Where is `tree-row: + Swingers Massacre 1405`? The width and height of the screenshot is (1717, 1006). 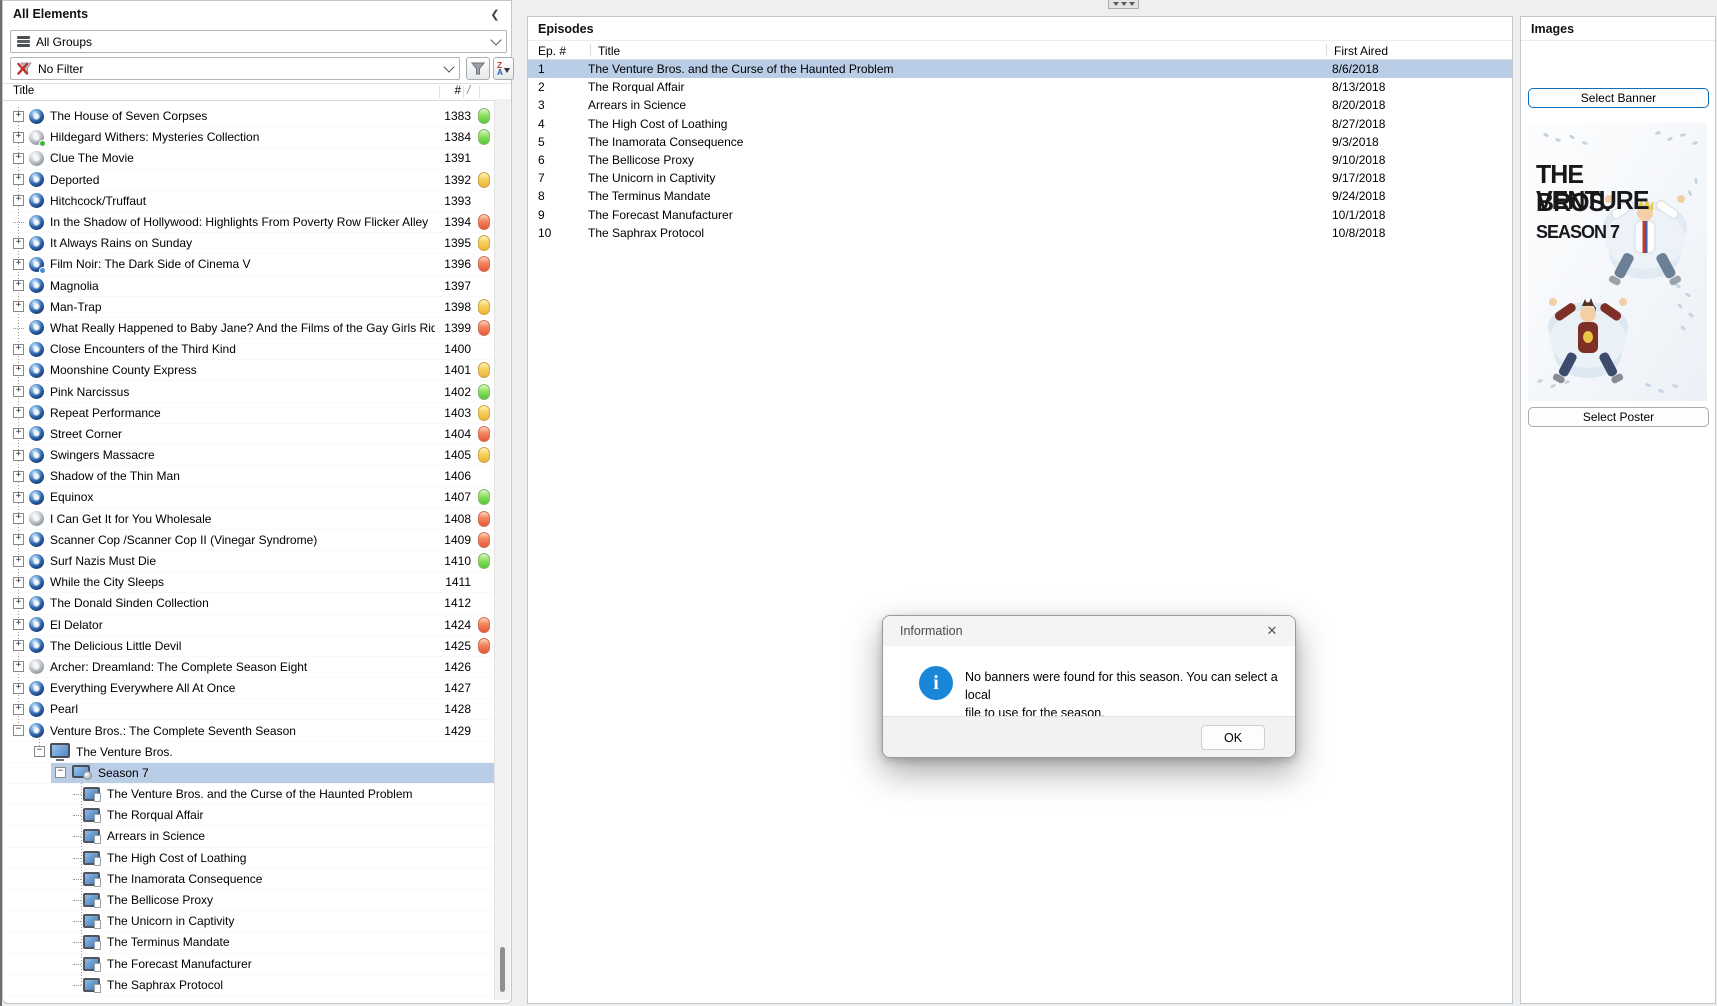
tree-row: + Swingers Massacre 1405 is located at coordinates (250, 455).